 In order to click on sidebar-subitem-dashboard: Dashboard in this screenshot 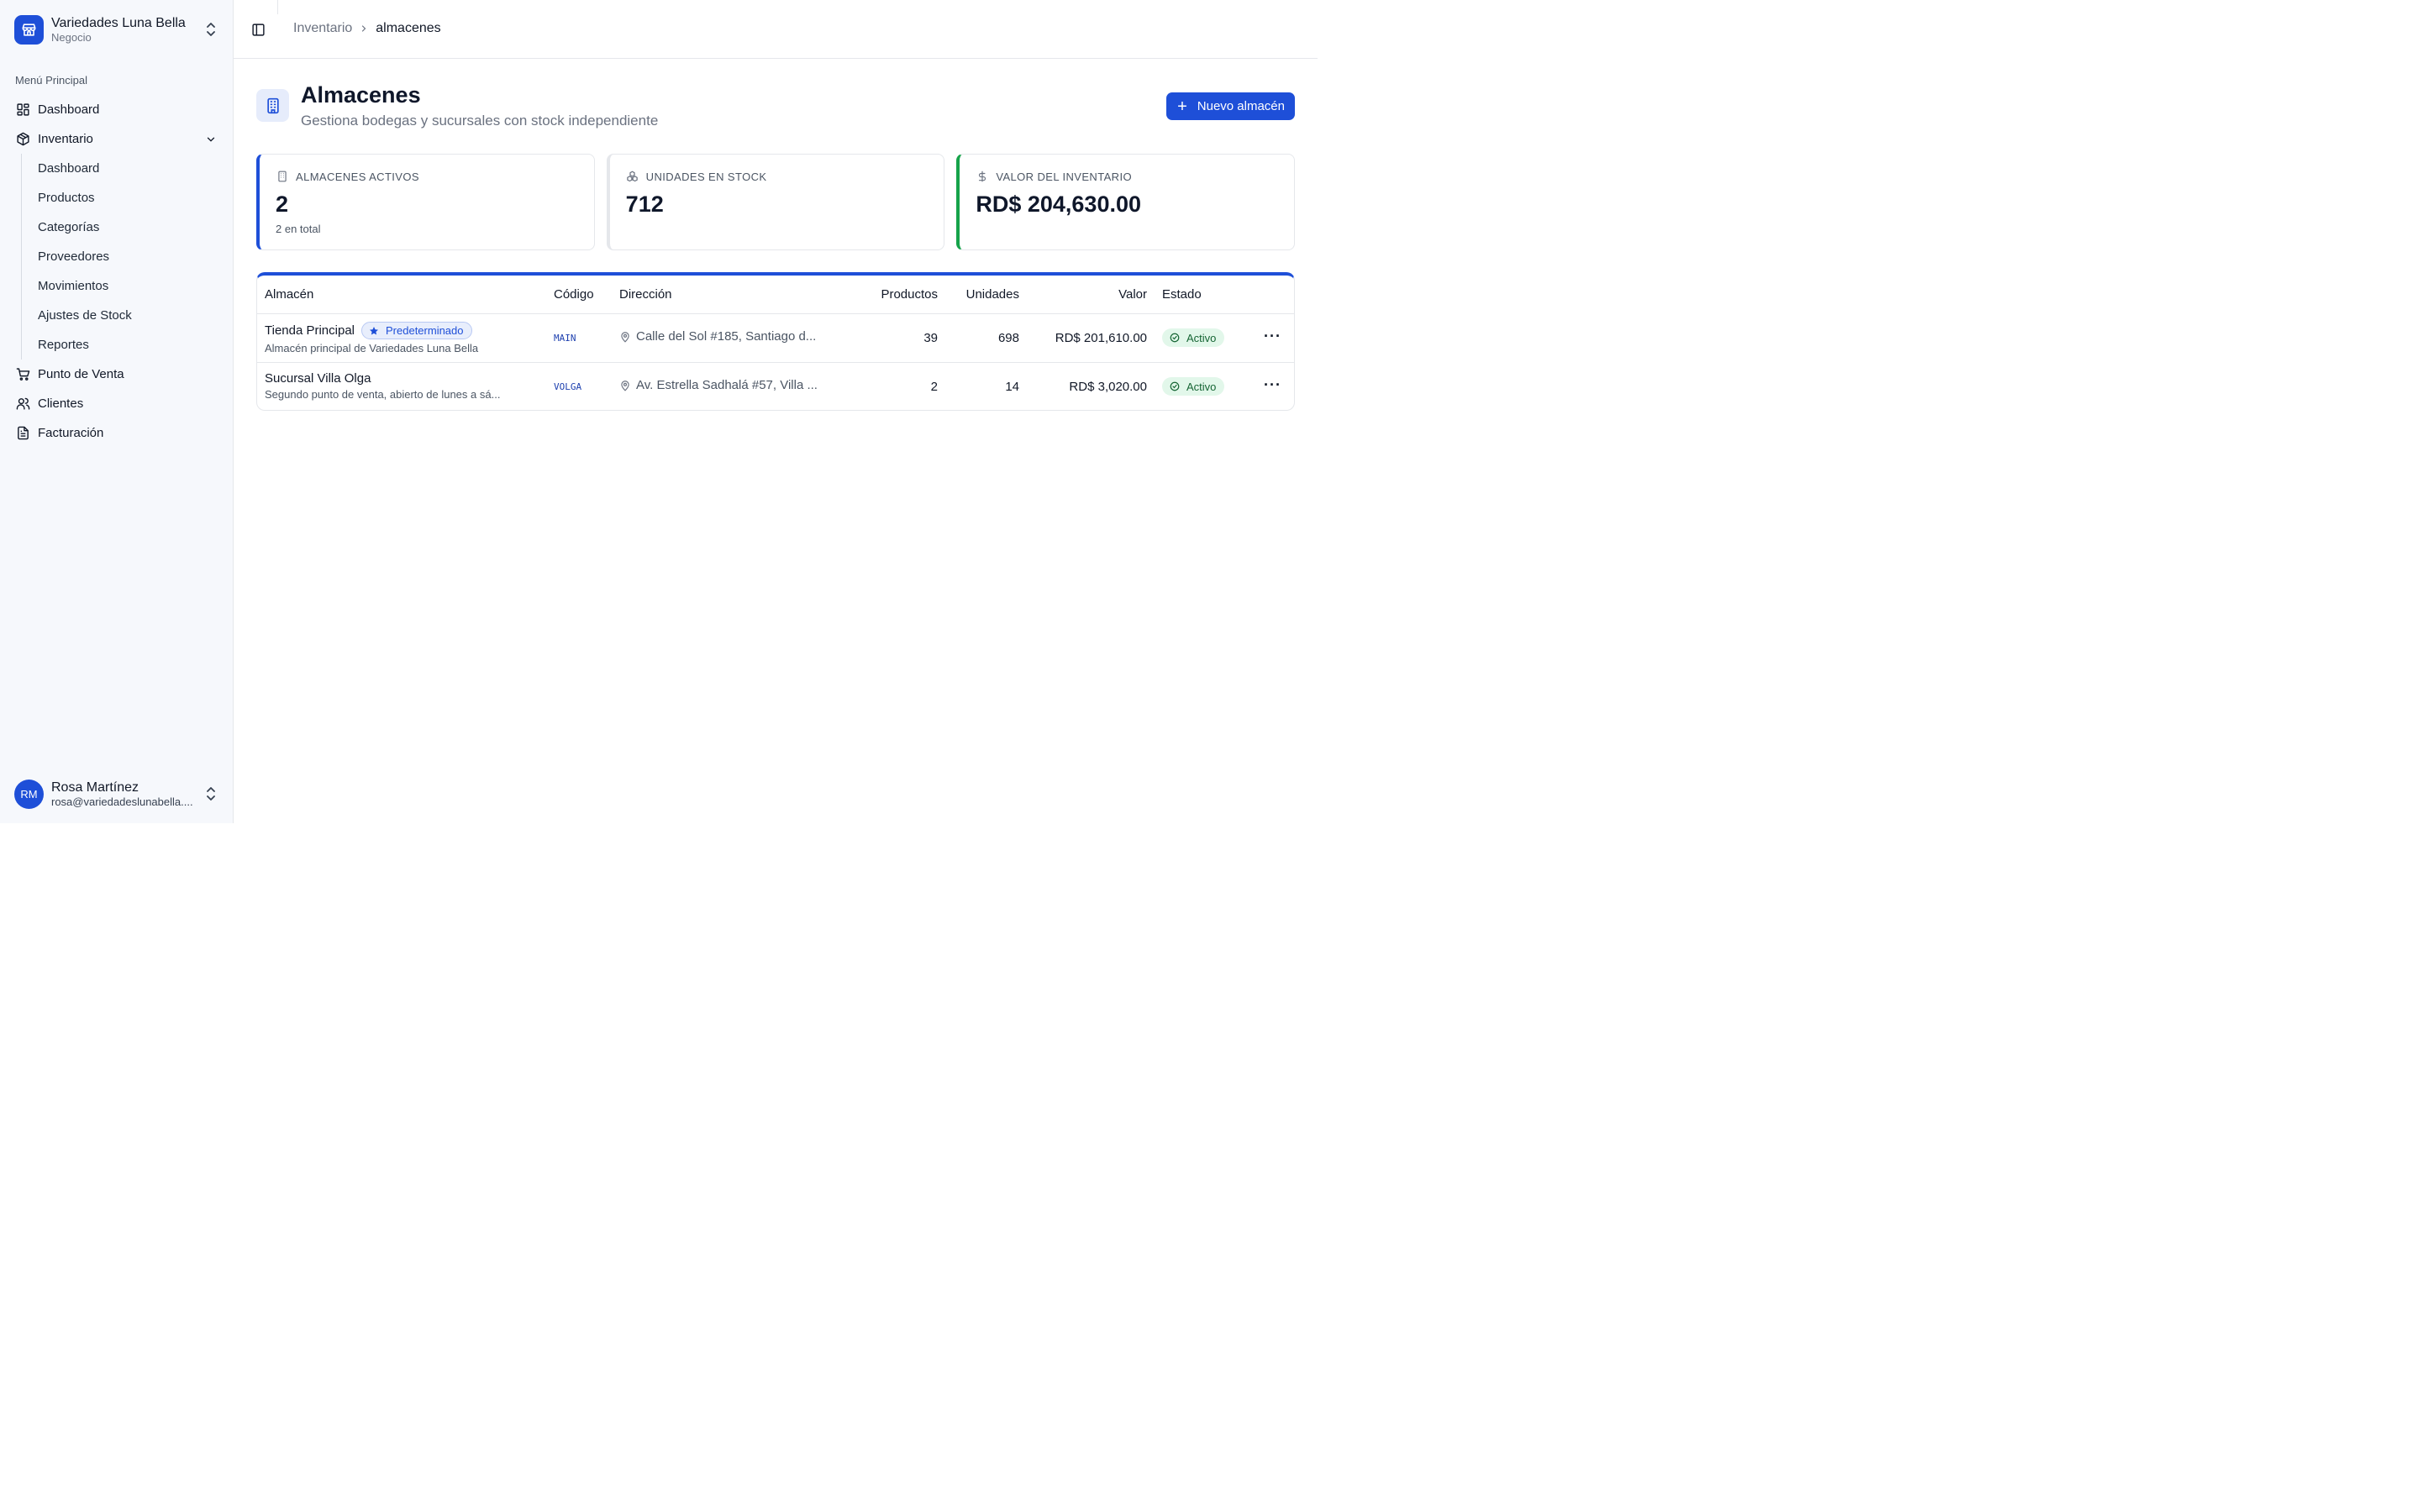, I will do `click(131, 168)`.